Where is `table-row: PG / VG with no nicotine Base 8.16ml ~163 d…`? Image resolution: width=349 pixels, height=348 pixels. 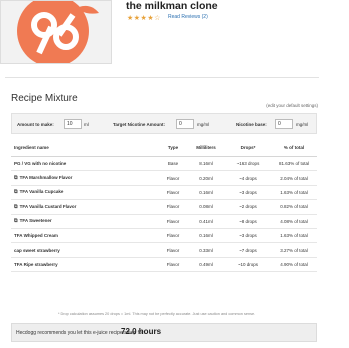 table-row: PG / VG with no nicotine Base 8.16ml ~163 d… is located at coordinates (164, 164).